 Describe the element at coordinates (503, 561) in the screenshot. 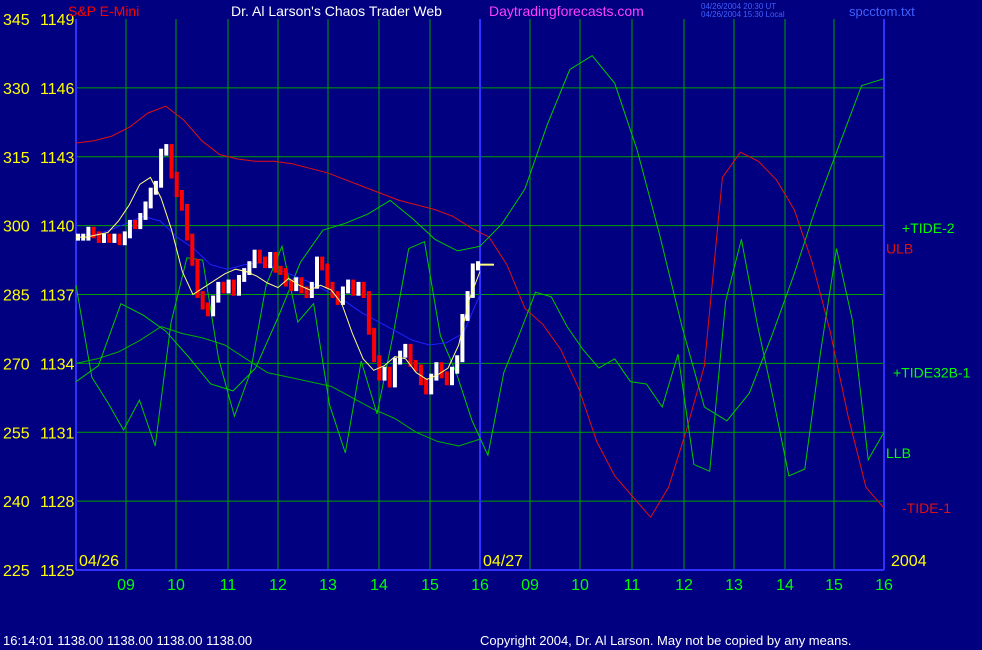

I see `date-label: 04/27` at that location.